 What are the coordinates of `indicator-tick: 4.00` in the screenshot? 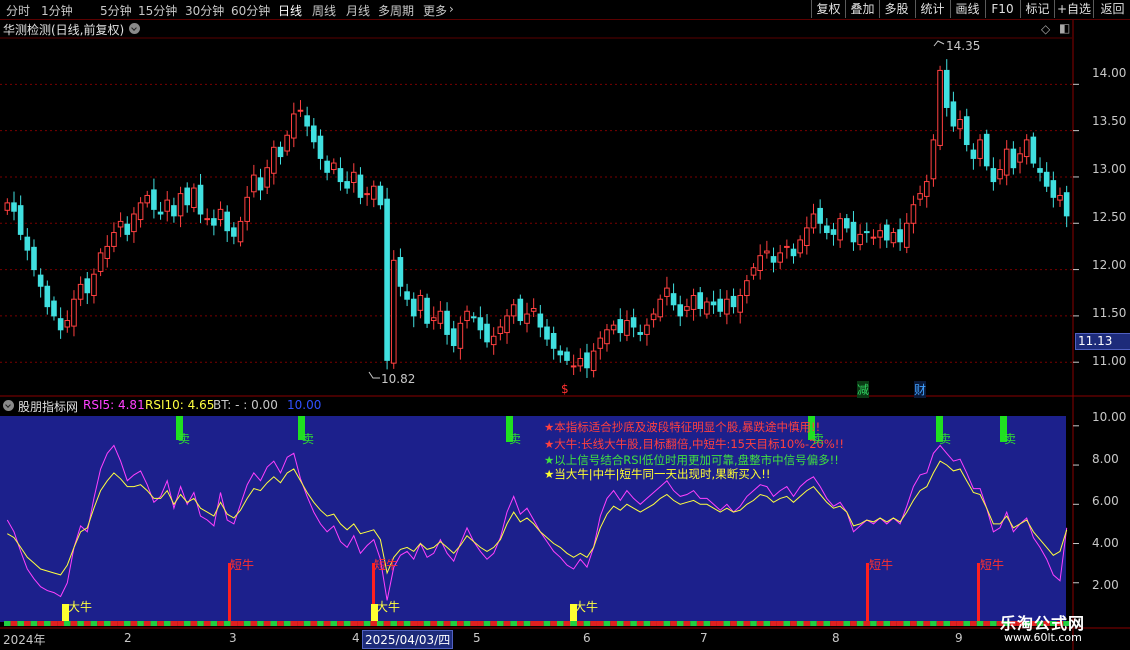 It's located at (1105, 543).